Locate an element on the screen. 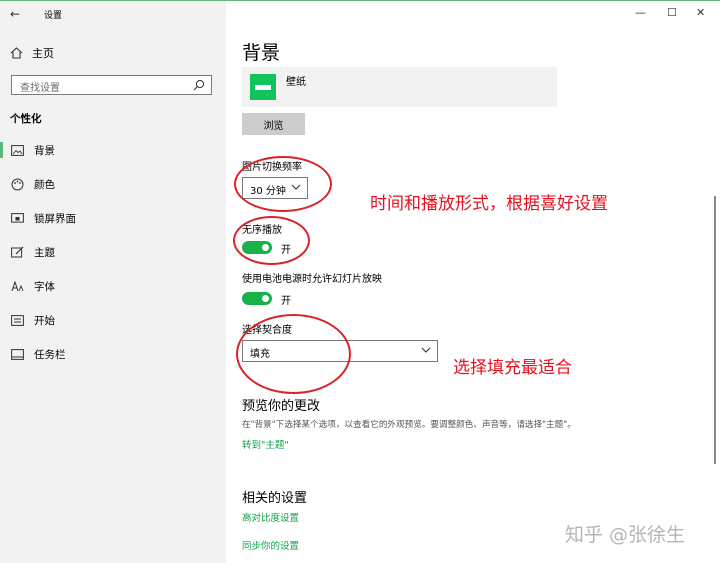 The width and height of the screenshot is (720, 563). watermark: 知乎 @张徐生 is located at coordinates (625, 535).